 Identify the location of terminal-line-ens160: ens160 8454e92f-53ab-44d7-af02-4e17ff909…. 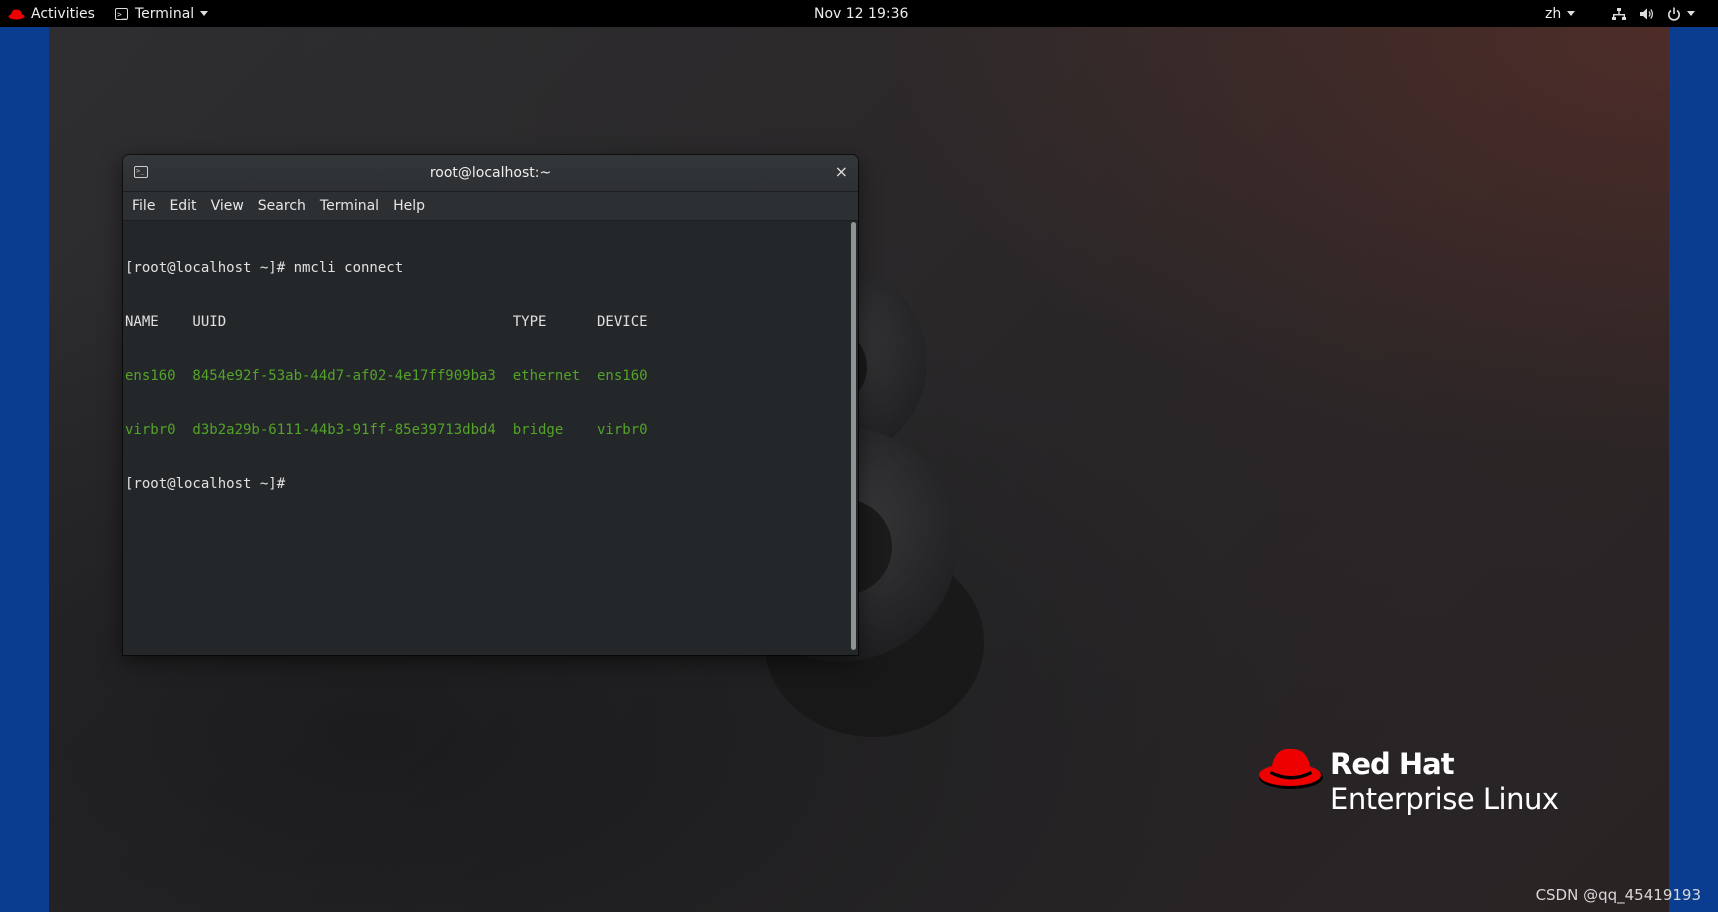
(386, 376).